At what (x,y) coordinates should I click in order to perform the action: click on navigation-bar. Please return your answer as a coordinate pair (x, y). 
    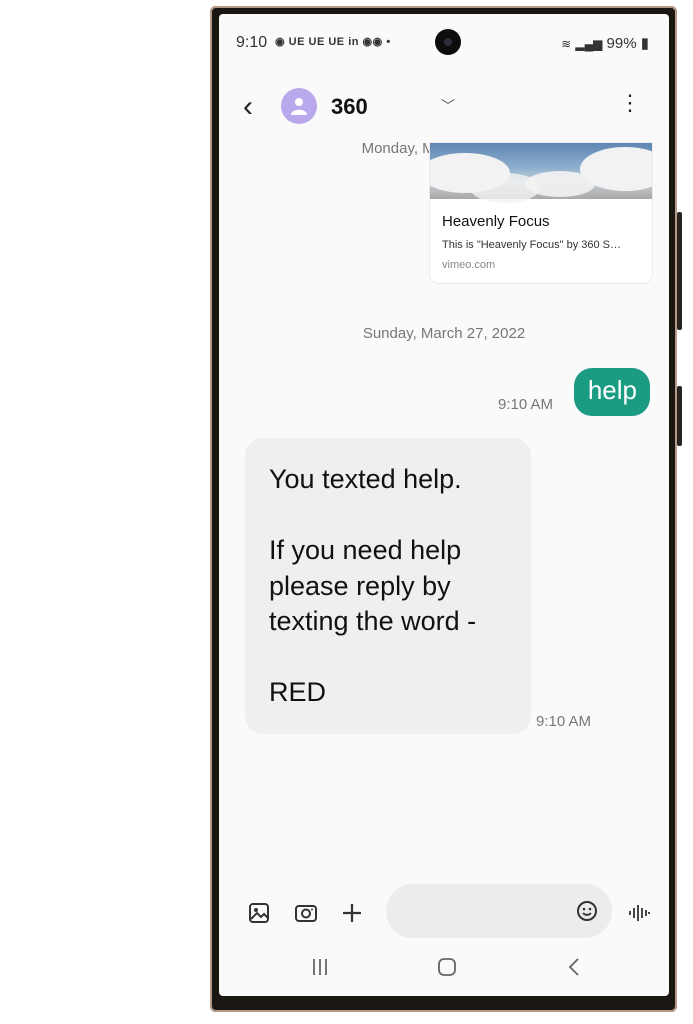
    Looking at the image, I should click on (444, 969).